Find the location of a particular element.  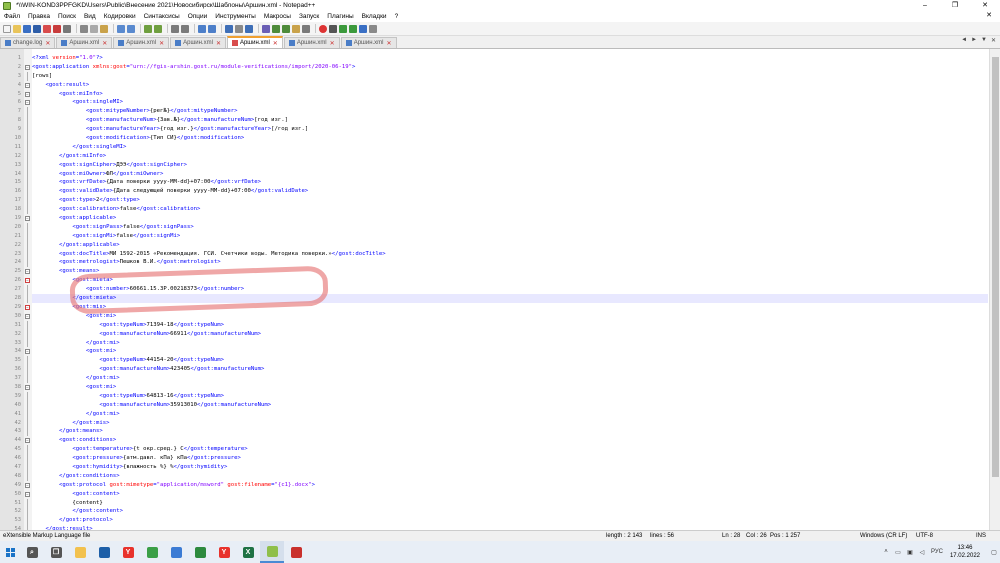

play-macro-icon is located at coordinates (343, 28).